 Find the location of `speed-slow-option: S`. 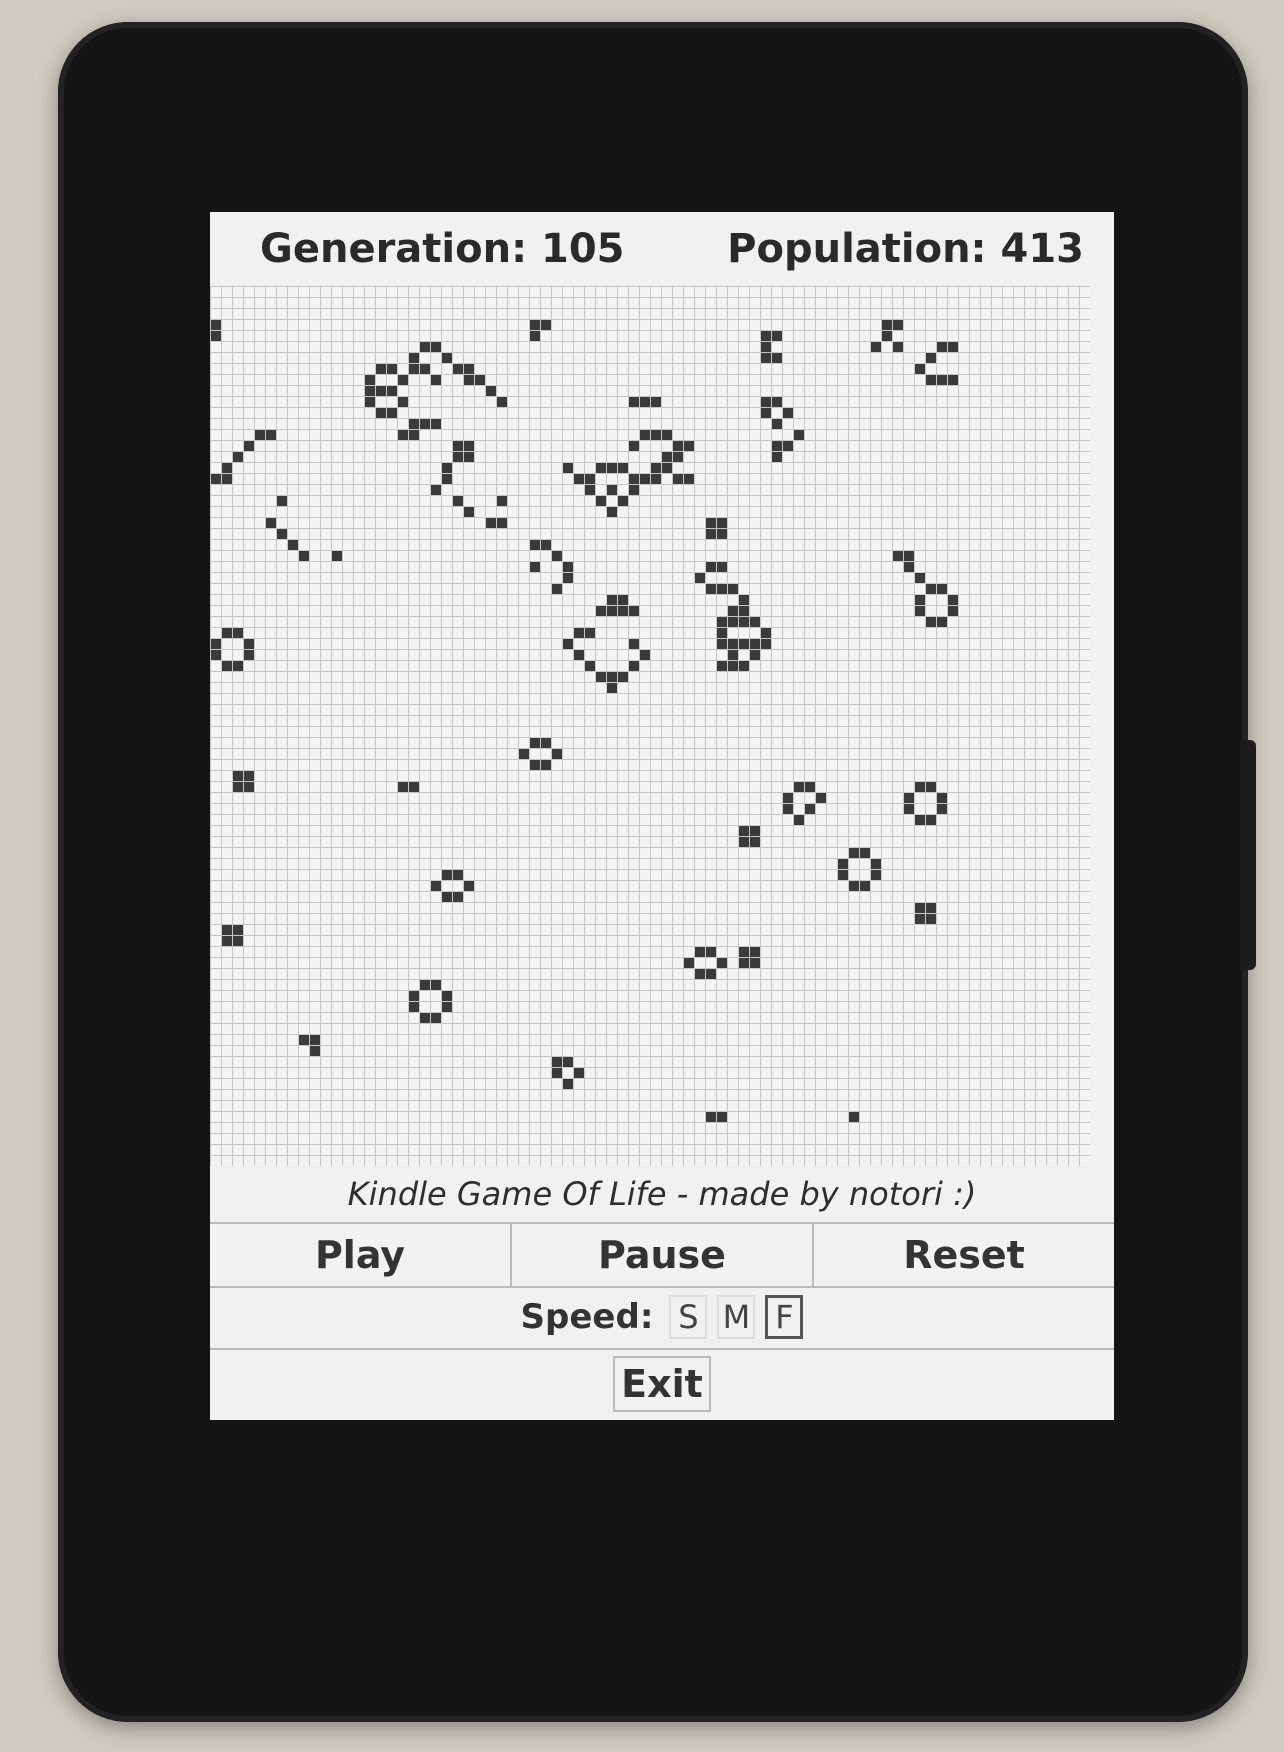

speed-slow-option: S is located at coordinates (688, 1317).